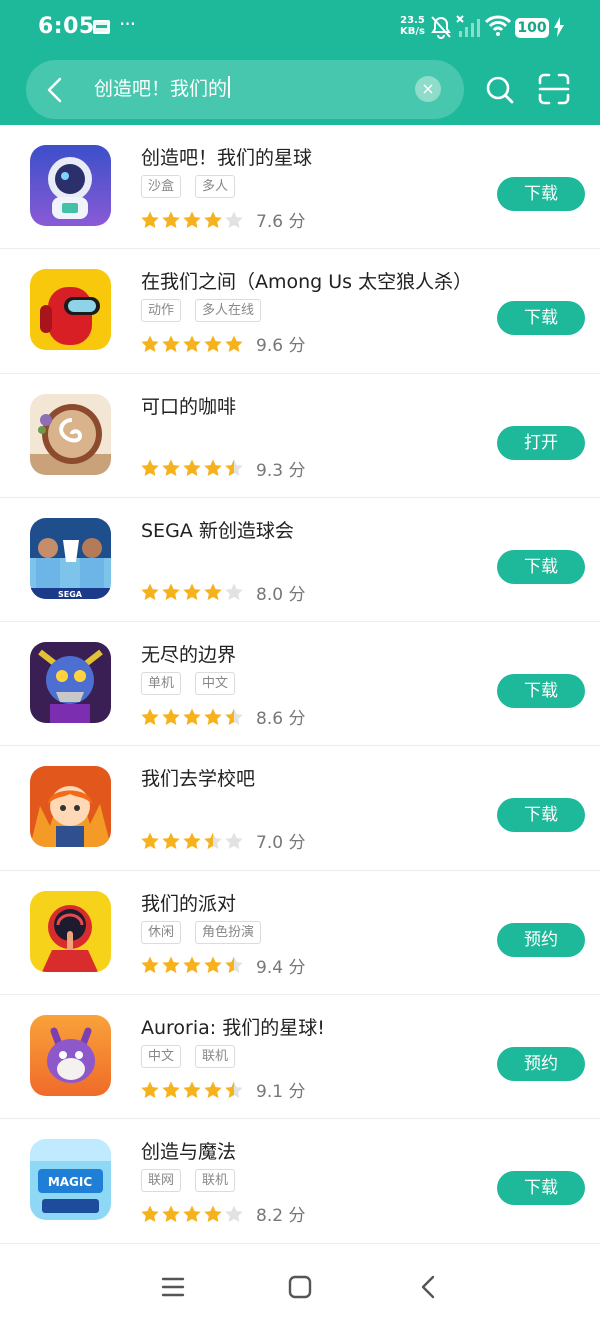 The height and width of the screenshot is (1333, 600). I want to click on more-notifications-icon: ···, so click(127, 24).